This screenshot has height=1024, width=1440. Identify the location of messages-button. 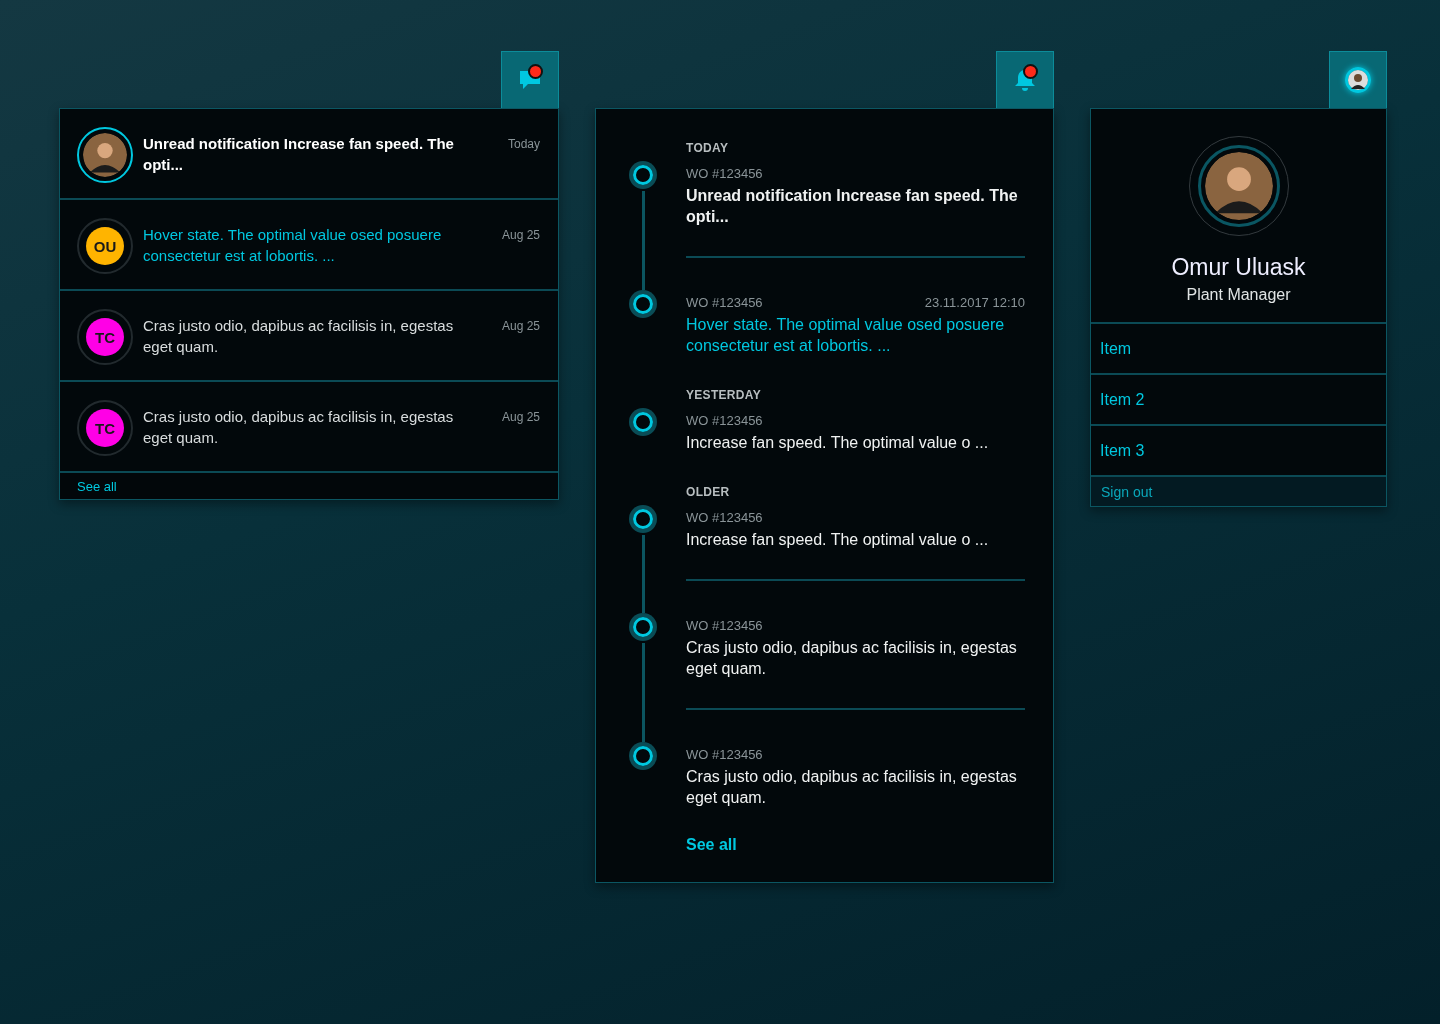
(530, 79).